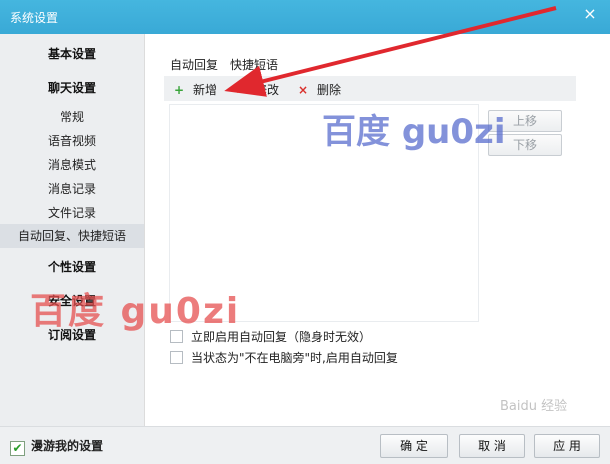 This screenshot has width=610, height=464. Describe the element at coordinates (305, 445) in the screenshot. I see `bottom-bar: ✔ 漫游我的设置 确 定 取 消 应 用` at that location.